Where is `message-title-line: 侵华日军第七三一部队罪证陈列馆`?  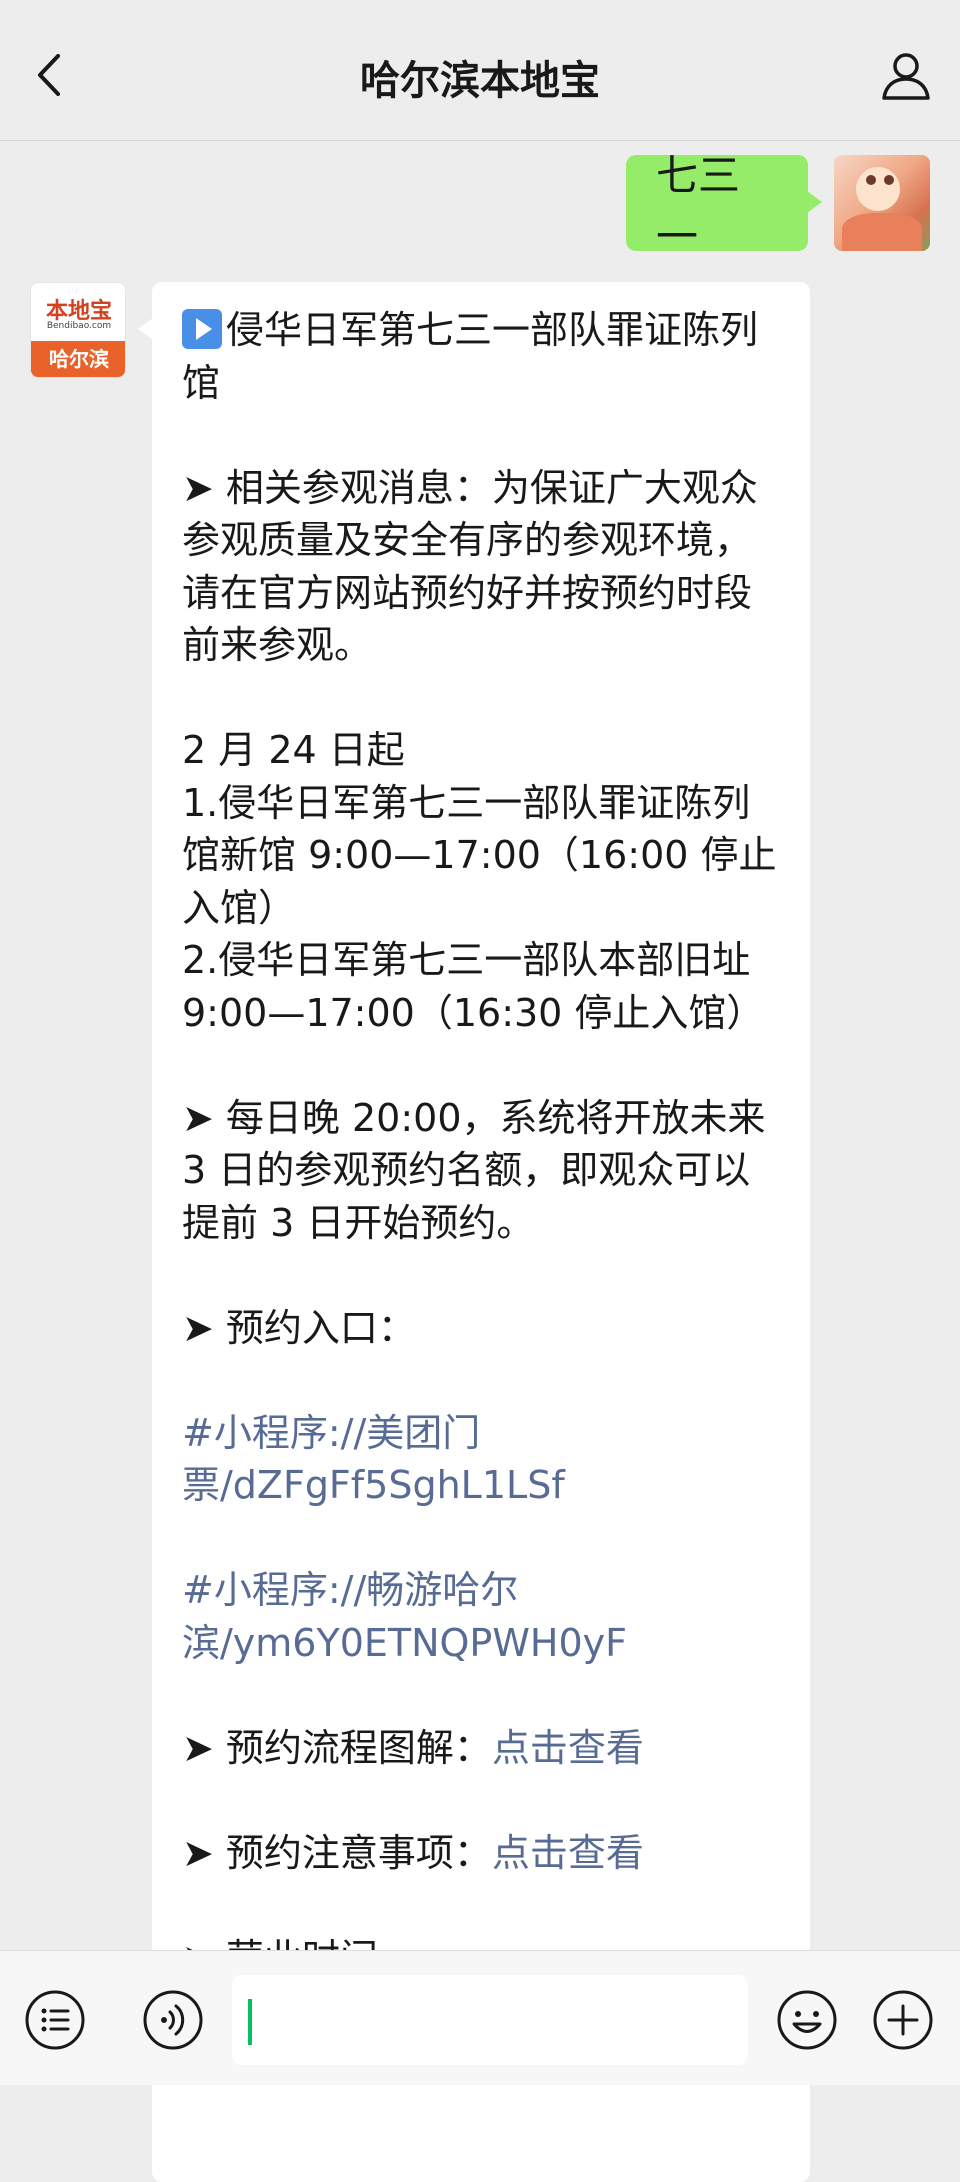
message-title-line: 侵华日军第七三一部队罪证陈列馆 is located at coordinates (482, 356).